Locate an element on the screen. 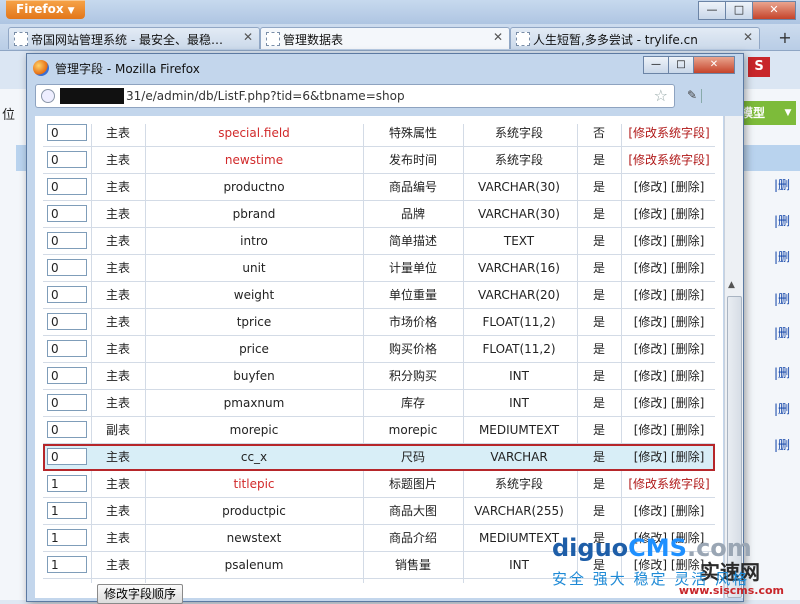 The width and height of the screenshot is (800, 604). vertical-scrollbar: ▲ is located at coordinates (733, 357).